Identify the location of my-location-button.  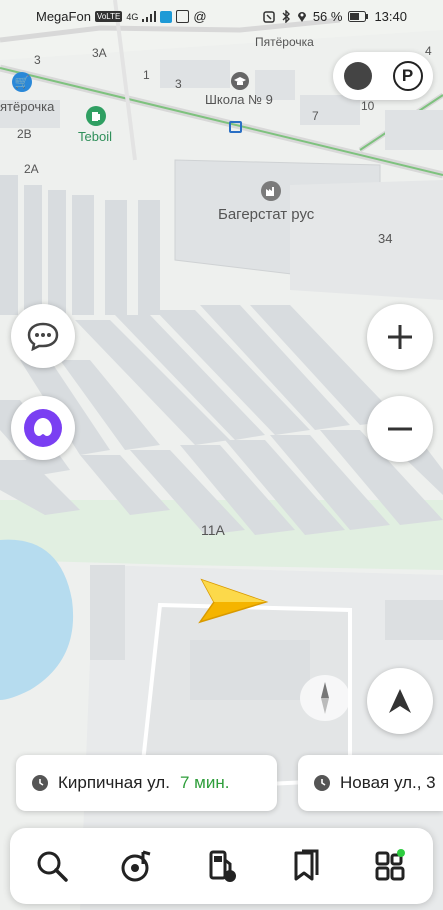
(400, 701).